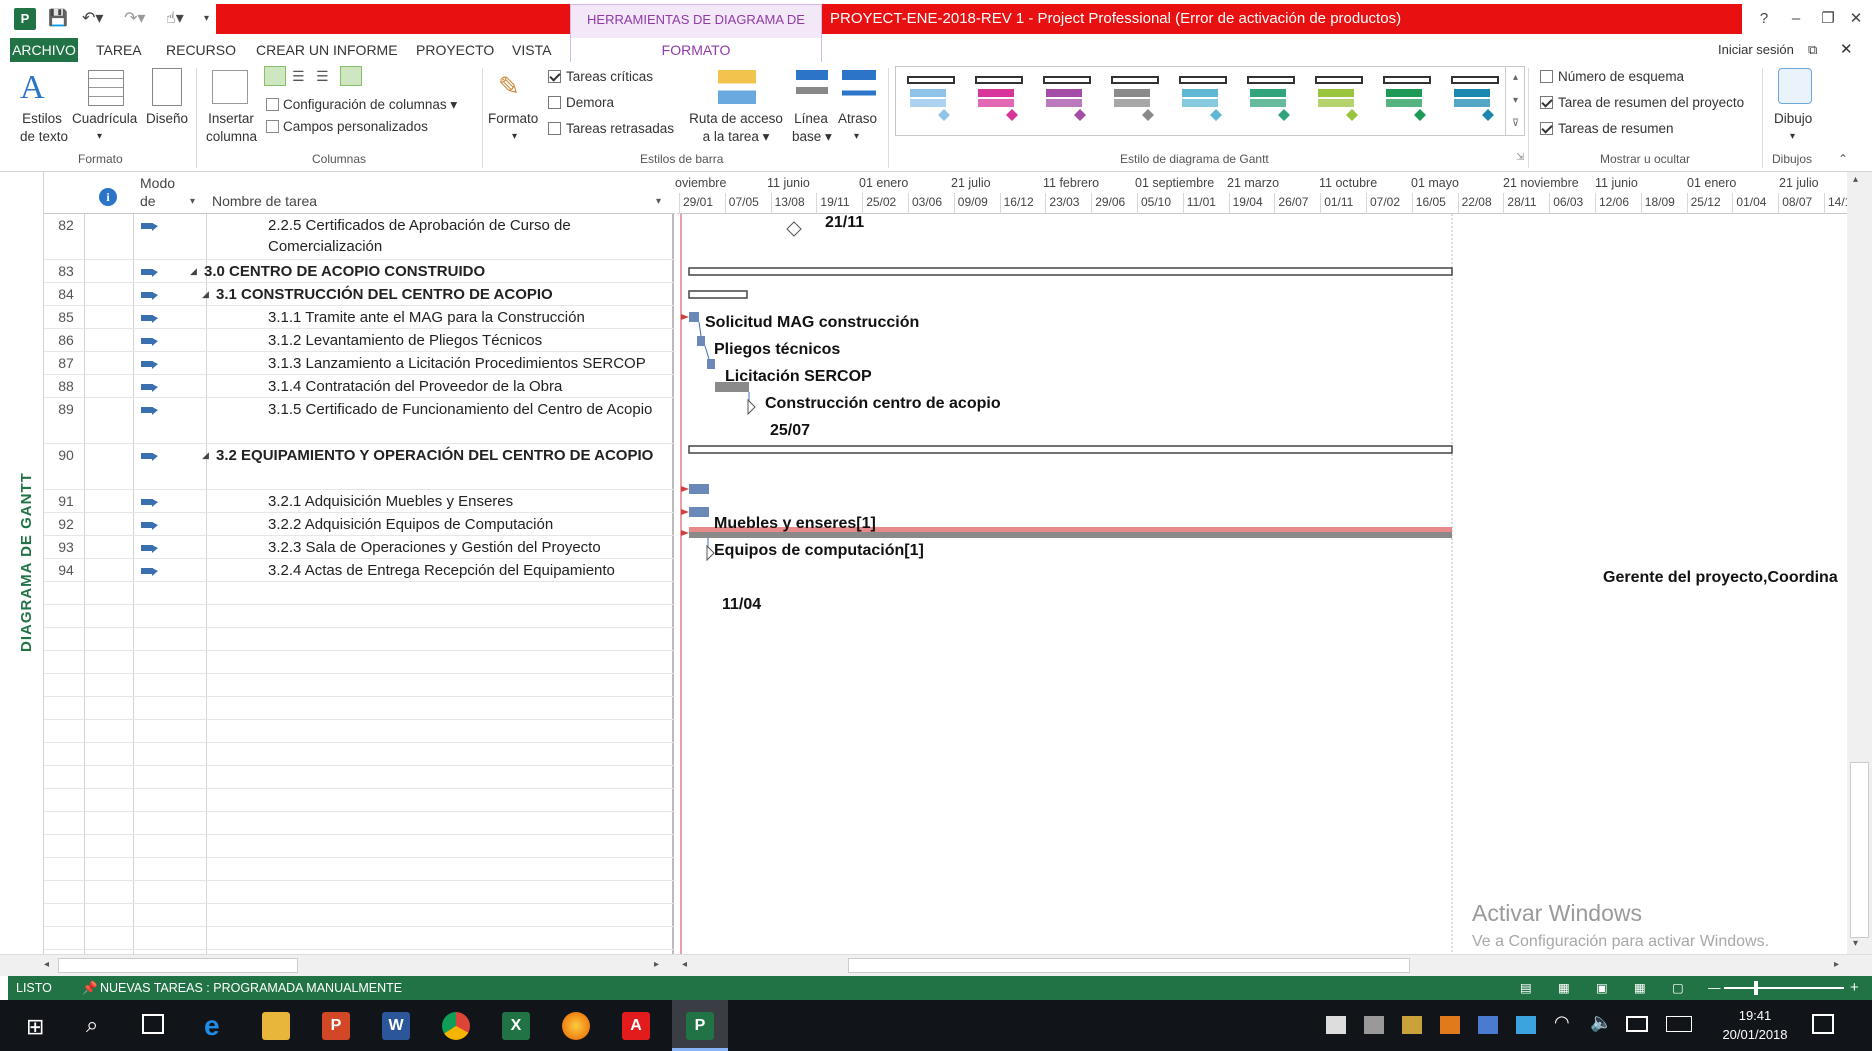  I want to click on project-summary-checkbox: Tarea de resumen del proyecto, so click(1642, 103).